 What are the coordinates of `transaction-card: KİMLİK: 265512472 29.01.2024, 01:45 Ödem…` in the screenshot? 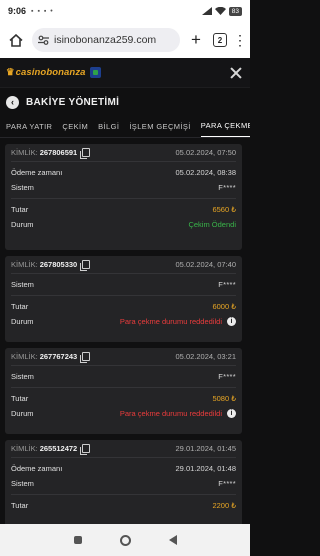 It's located at (123, 482).